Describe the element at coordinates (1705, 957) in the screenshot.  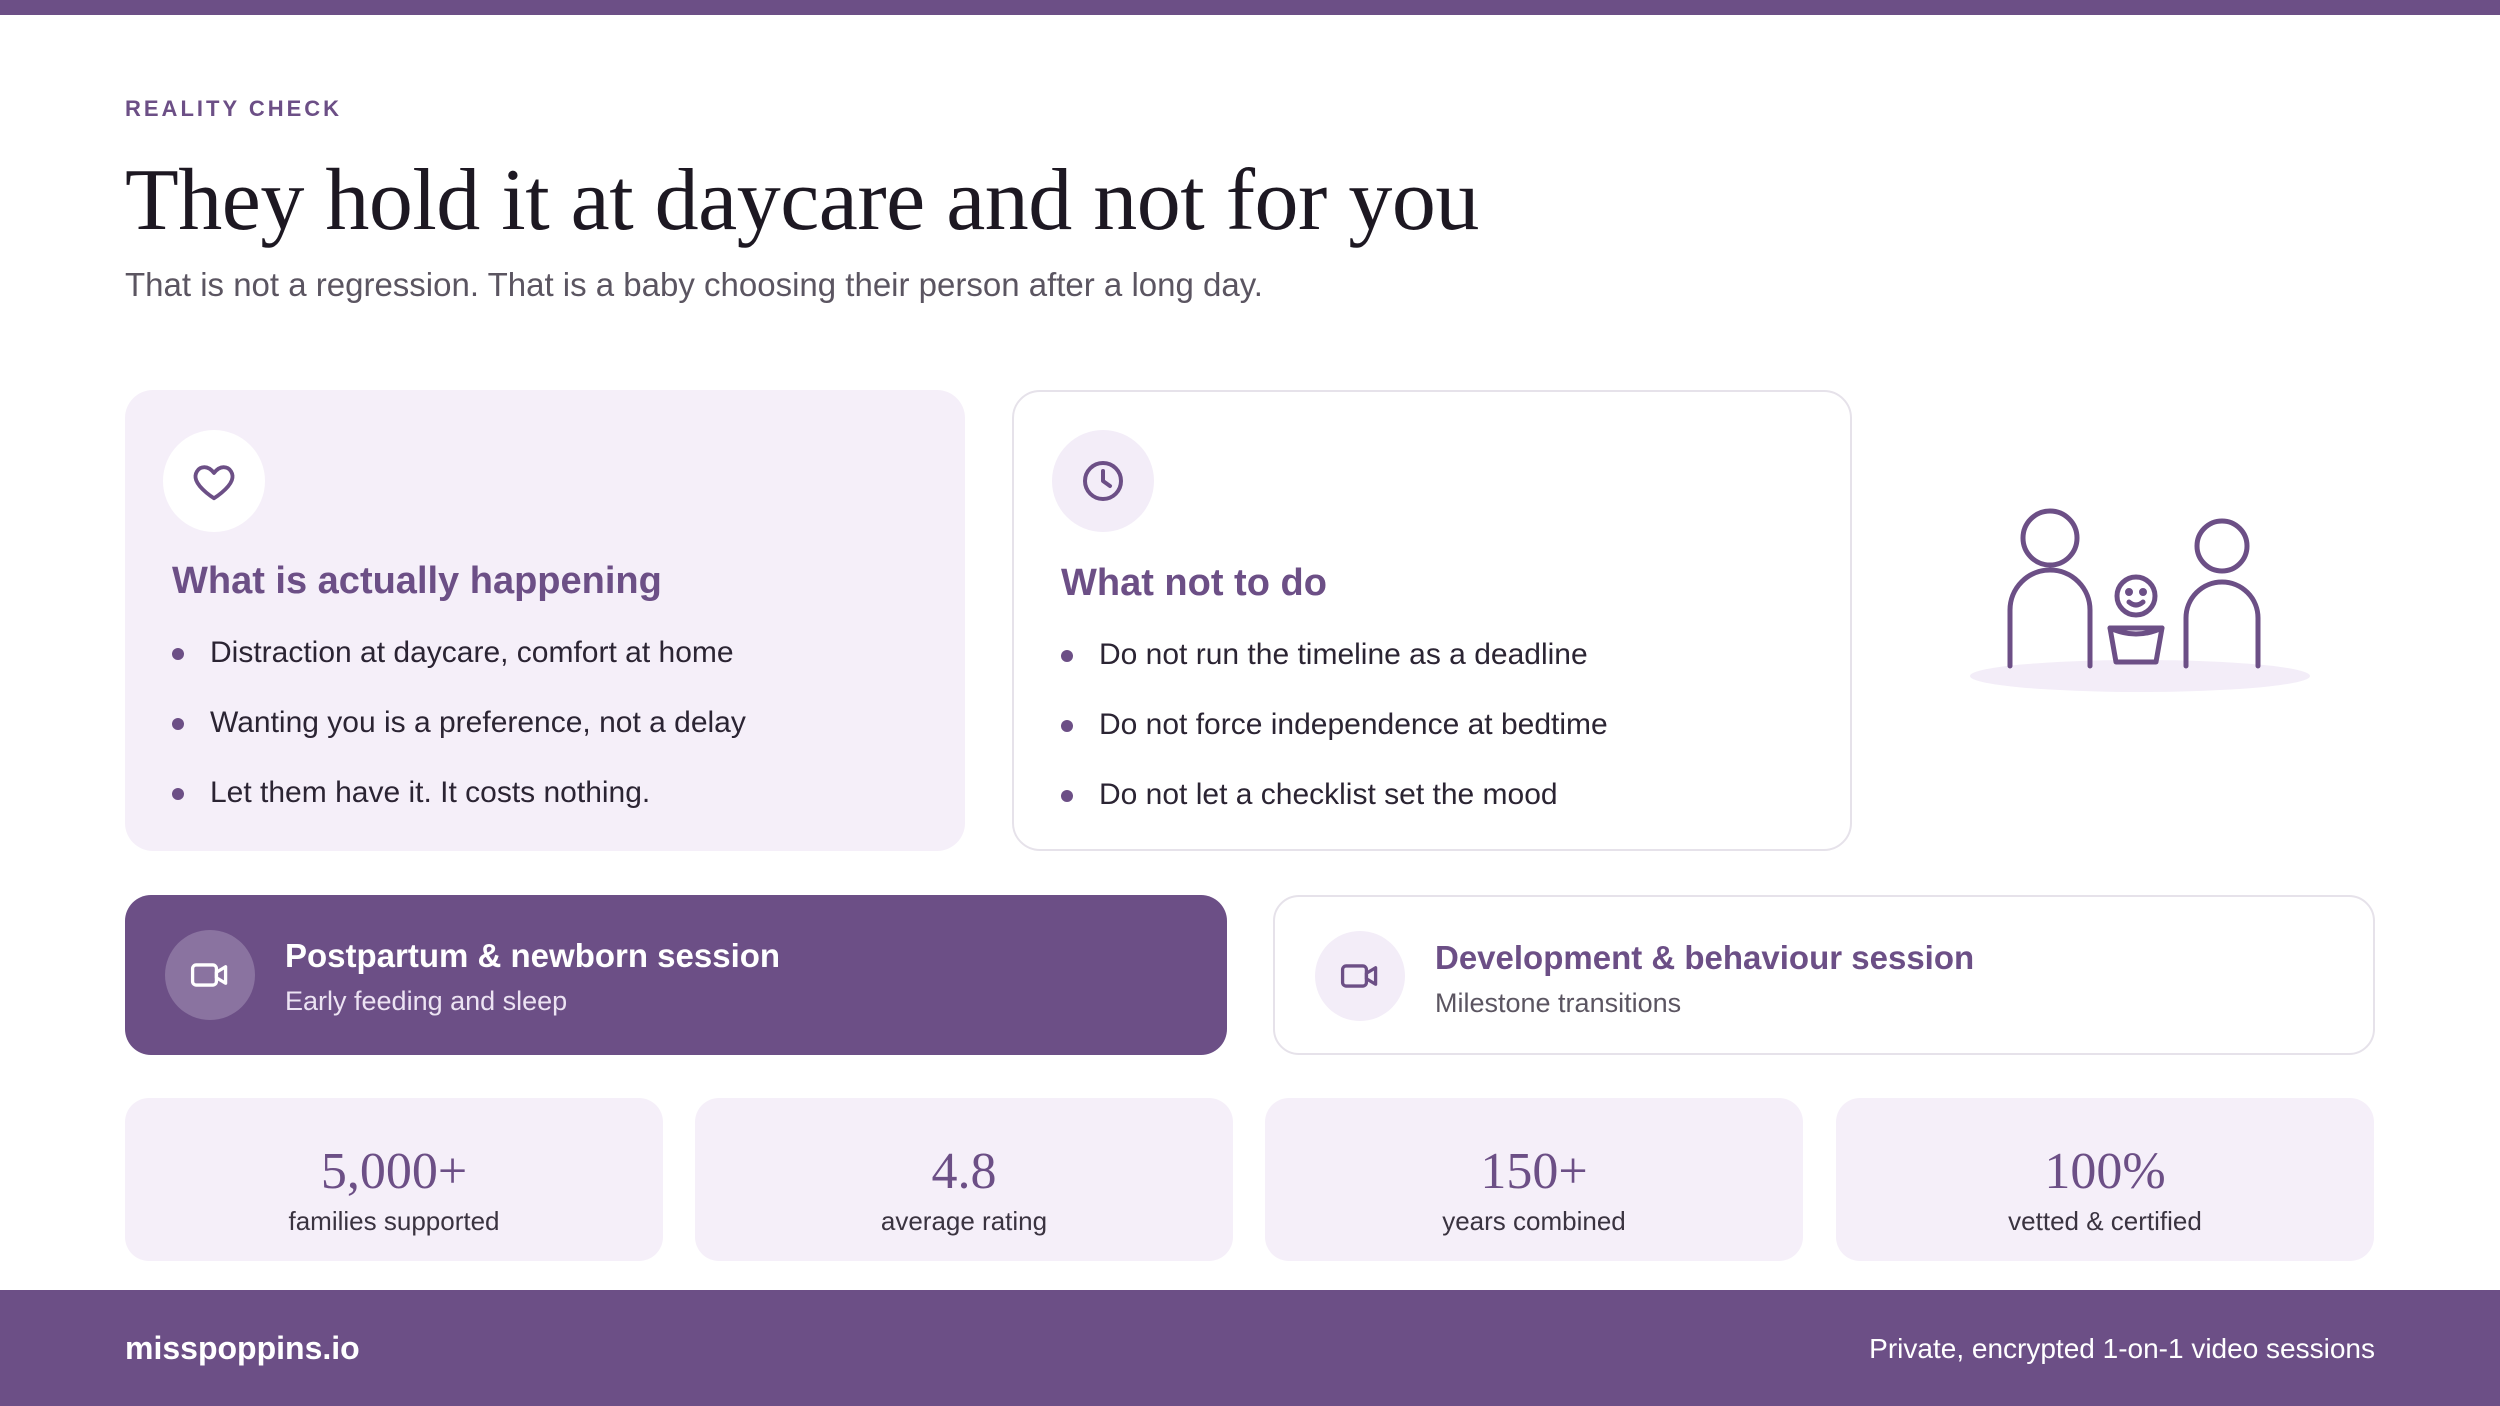
I see `session-title: Development & behaviour session` at that location.